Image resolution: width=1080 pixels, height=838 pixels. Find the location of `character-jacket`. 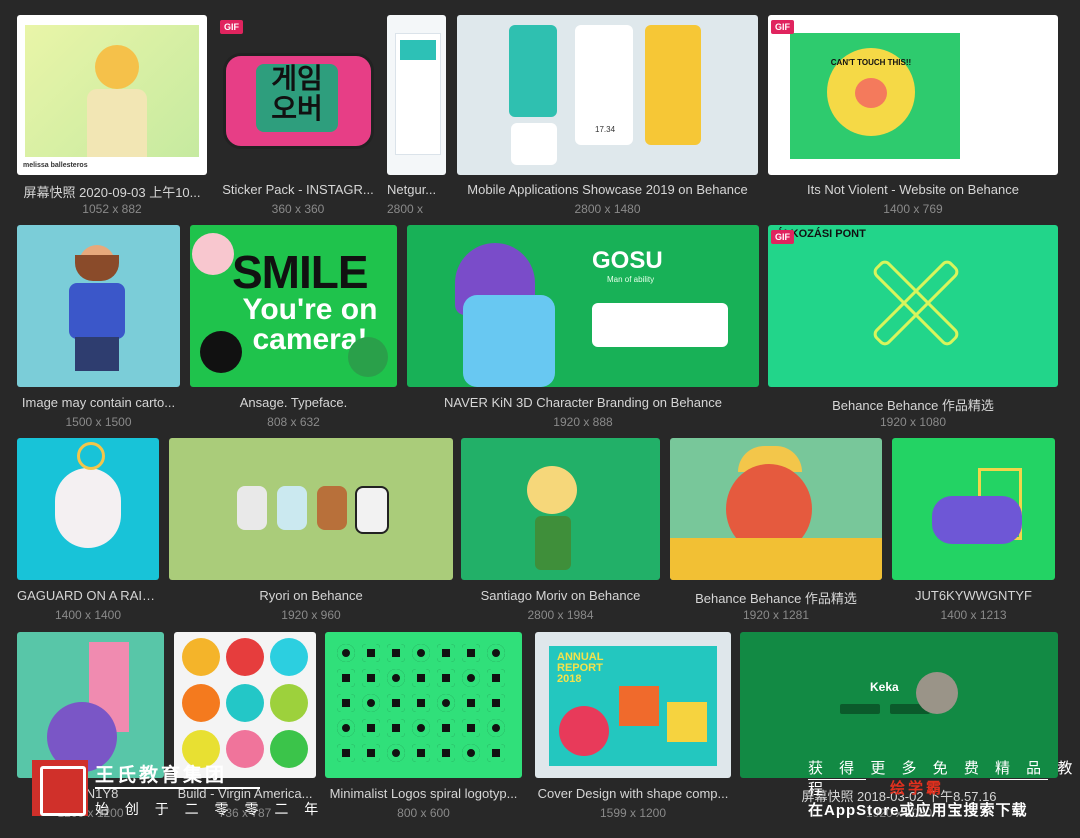

character-jacket is located at coordinates (97, 311).